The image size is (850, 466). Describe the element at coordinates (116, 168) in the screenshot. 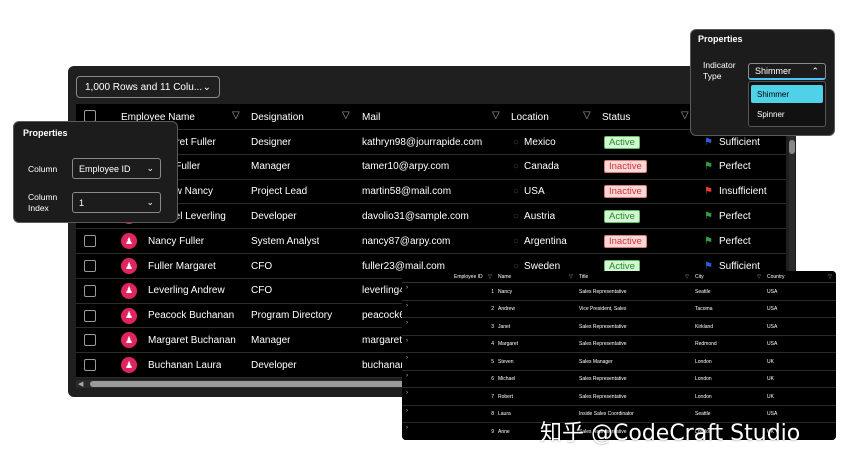

I see `column-dropdown: Employee ID ⌄` at that location.